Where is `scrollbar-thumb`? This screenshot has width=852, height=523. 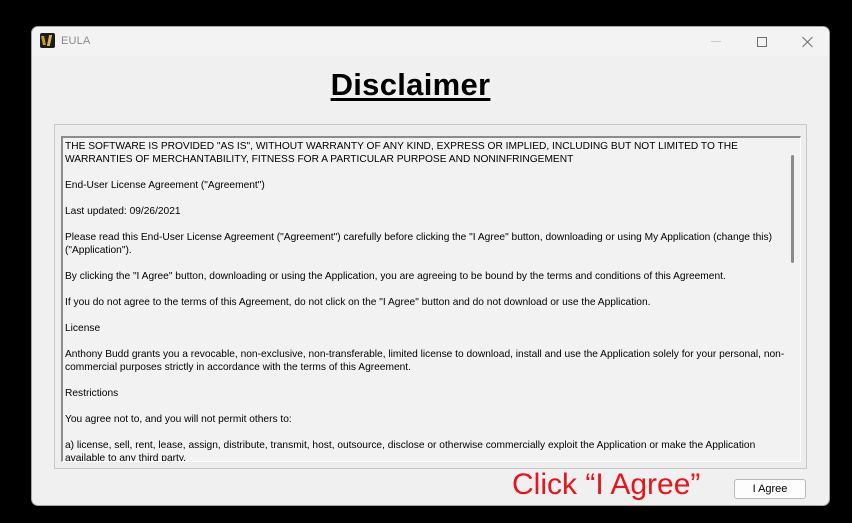
scrollbar-thumb is located at coordinates (792, 209).